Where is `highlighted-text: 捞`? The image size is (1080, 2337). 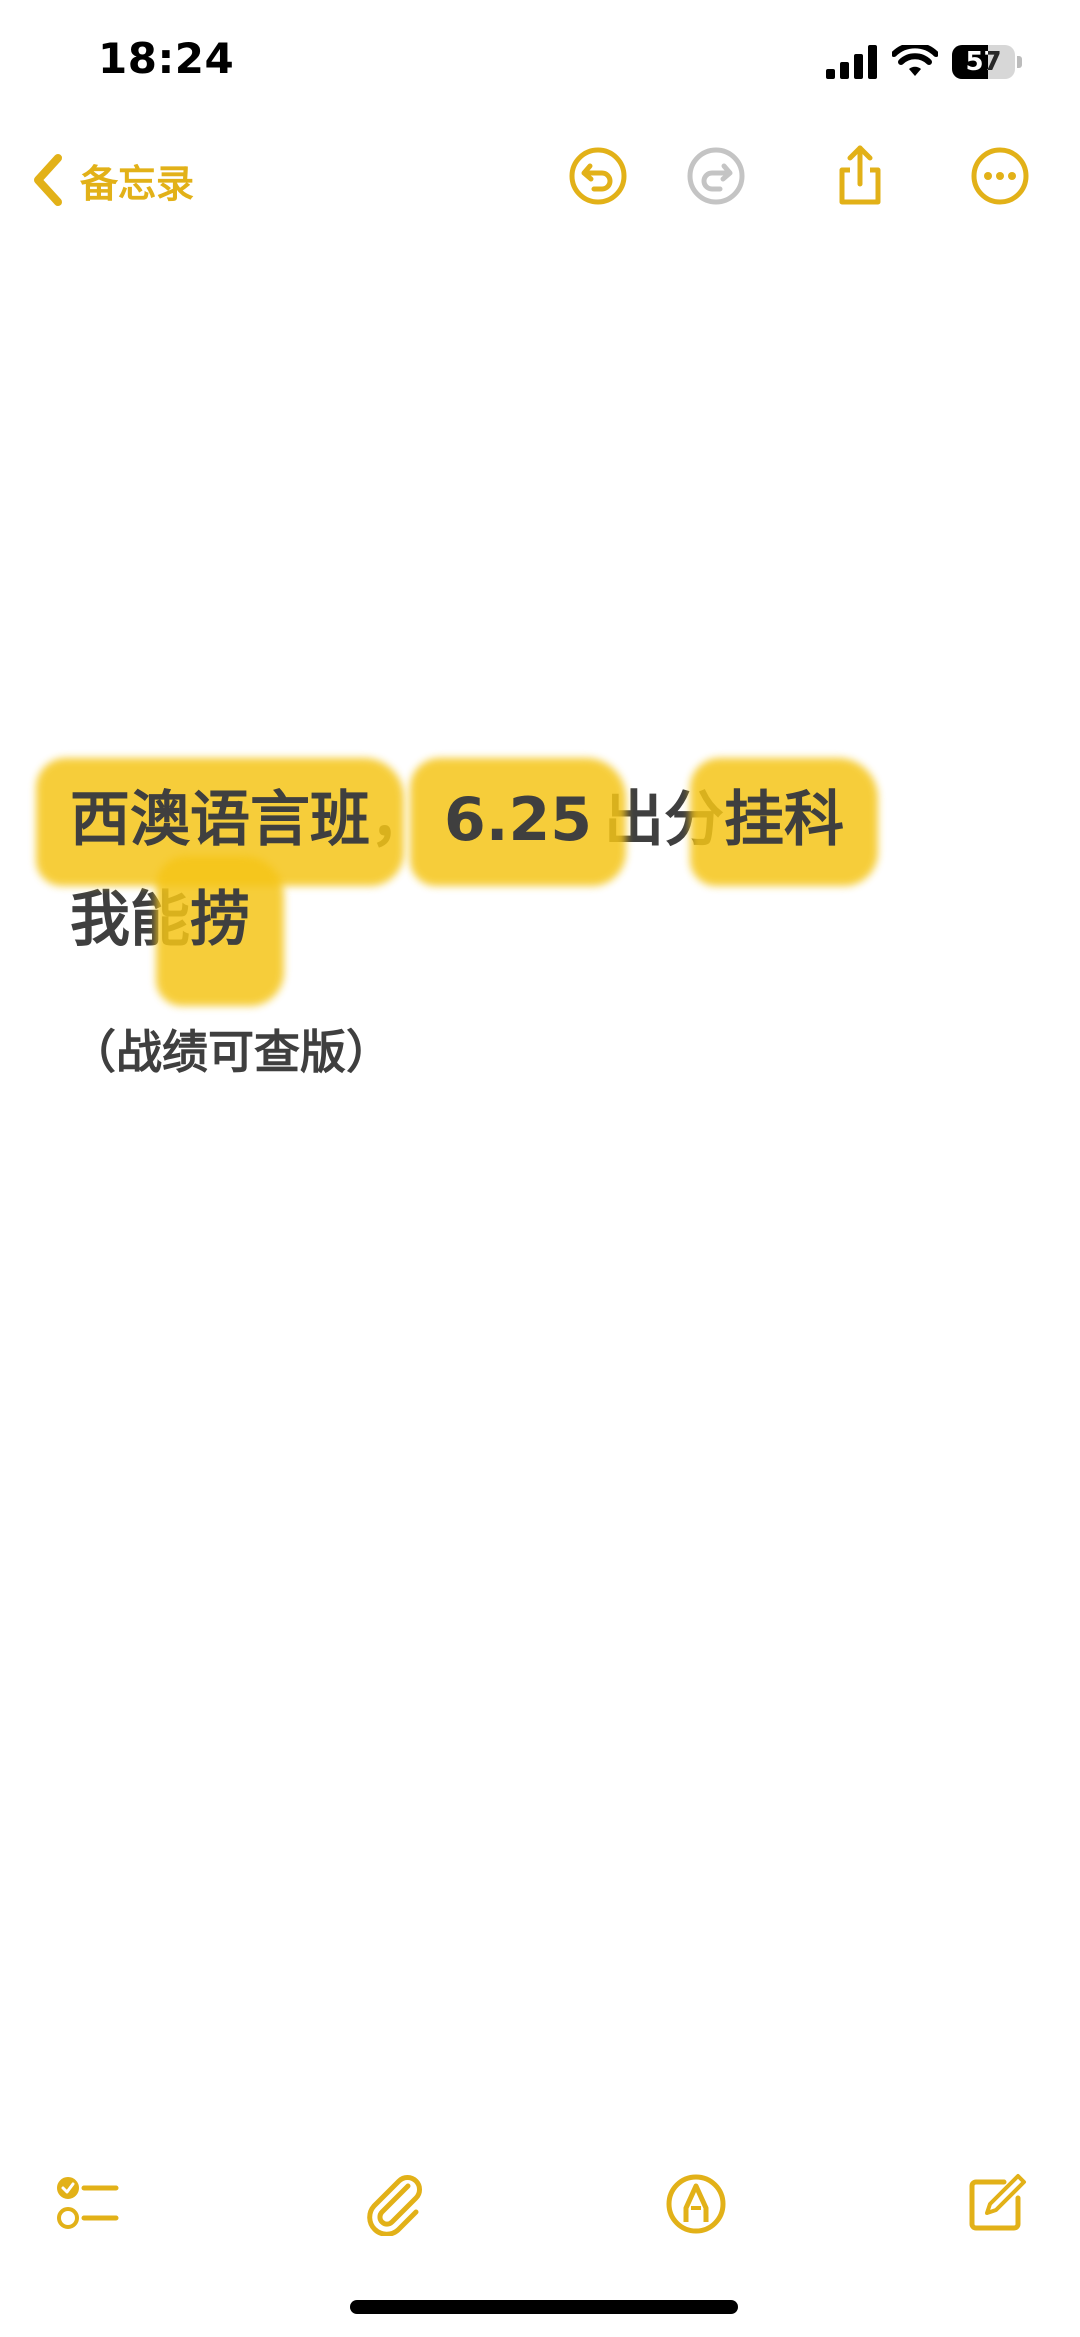 highlighted-text: 捞 is located at coordinates (220, 920).